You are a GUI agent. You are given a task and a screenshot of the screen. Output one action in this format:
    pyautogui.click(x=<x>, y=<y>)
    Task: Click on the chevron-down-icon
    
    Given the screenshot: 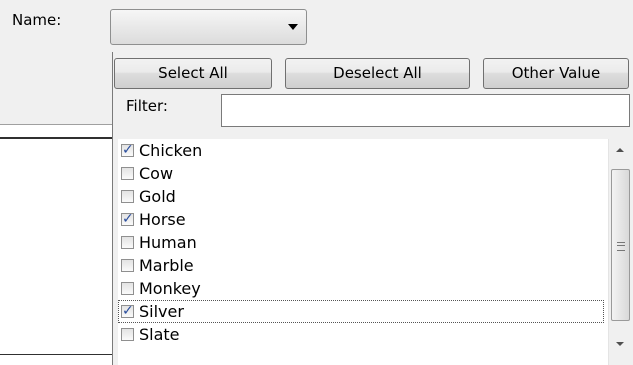 What is the action you would take?
    pyautogui.click(x=293, y=27)
    